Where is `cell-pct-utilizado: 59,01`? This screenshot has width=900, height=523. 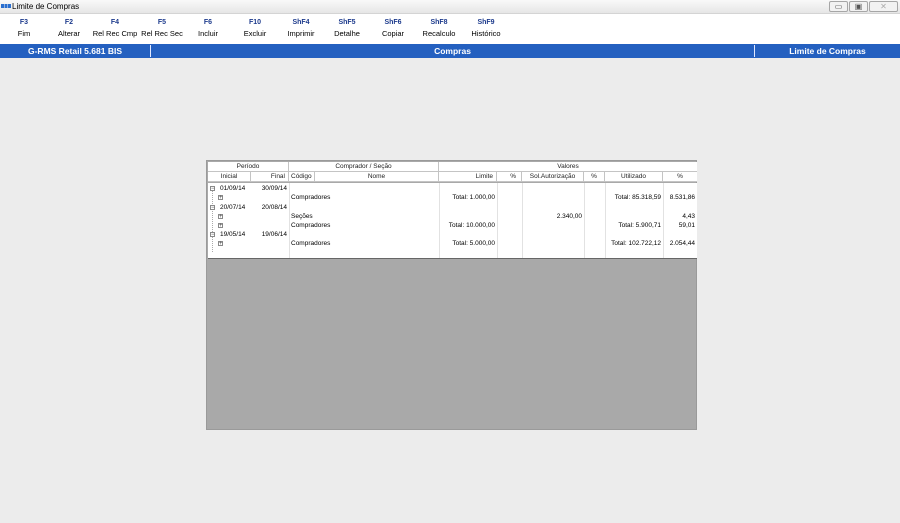
cell-pct-utilizado: 59,01 is located at coordinates (686, 225).